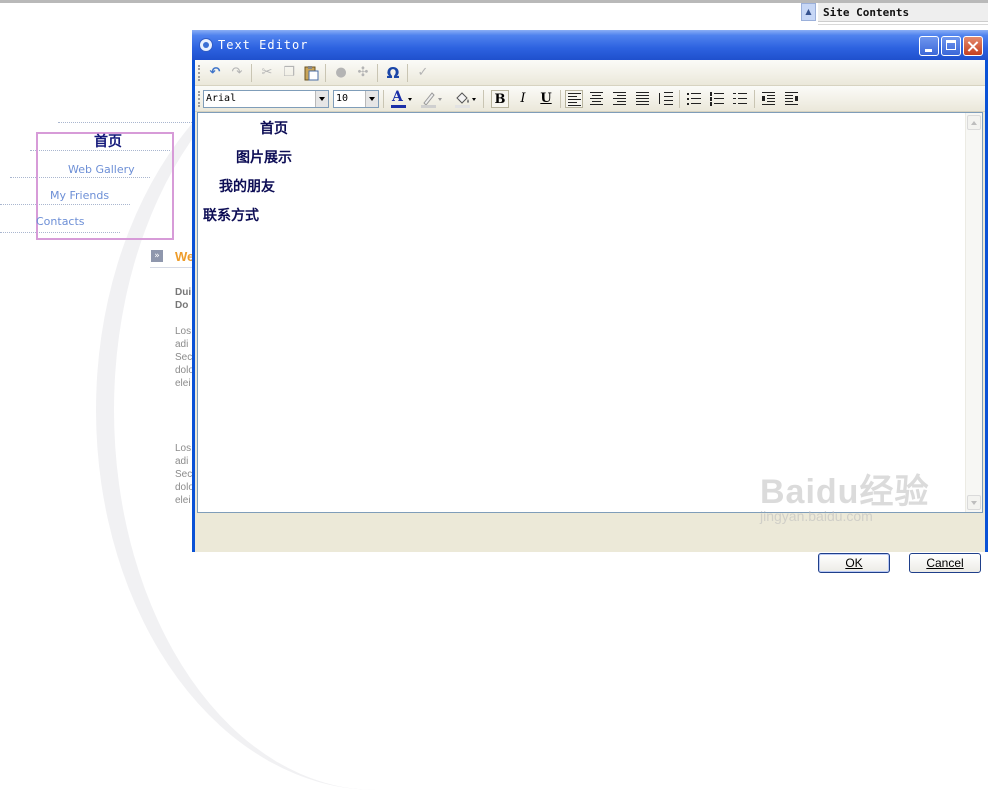 This screenshot has width=988, height=790. Describe the element at coordinates (431, 99) in the screenshot. I see `highlight-color-button` at that location.